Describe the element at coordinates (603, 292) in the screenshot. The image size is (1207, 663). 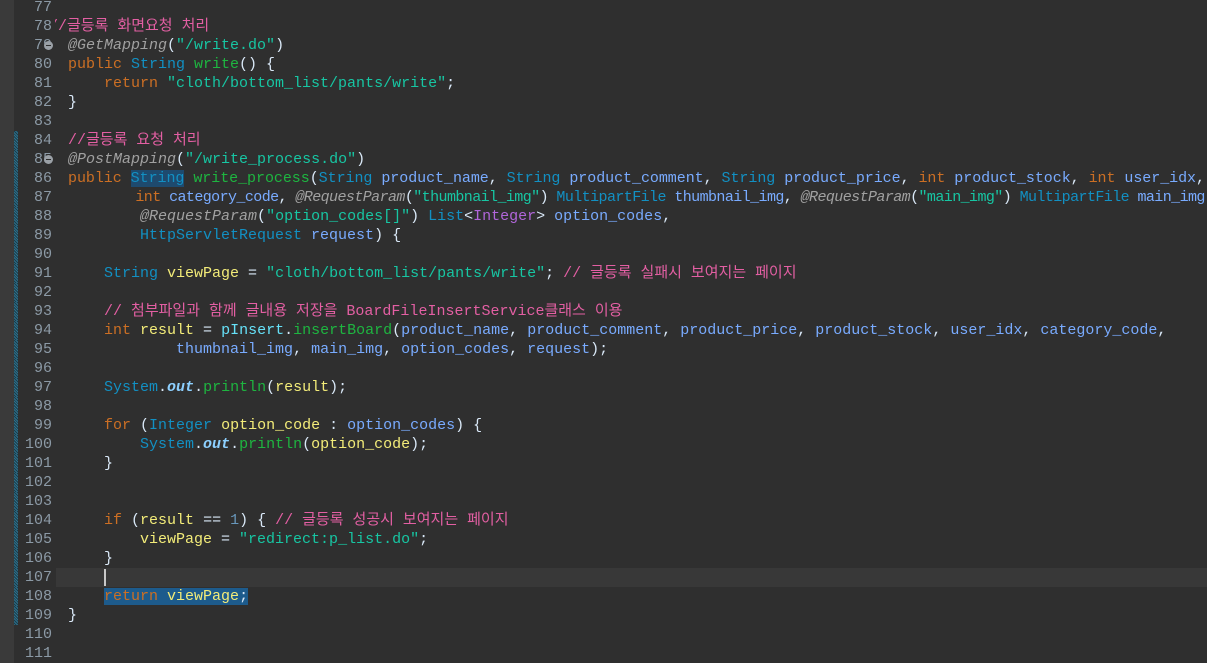
I see `code-line: 92` at that location.